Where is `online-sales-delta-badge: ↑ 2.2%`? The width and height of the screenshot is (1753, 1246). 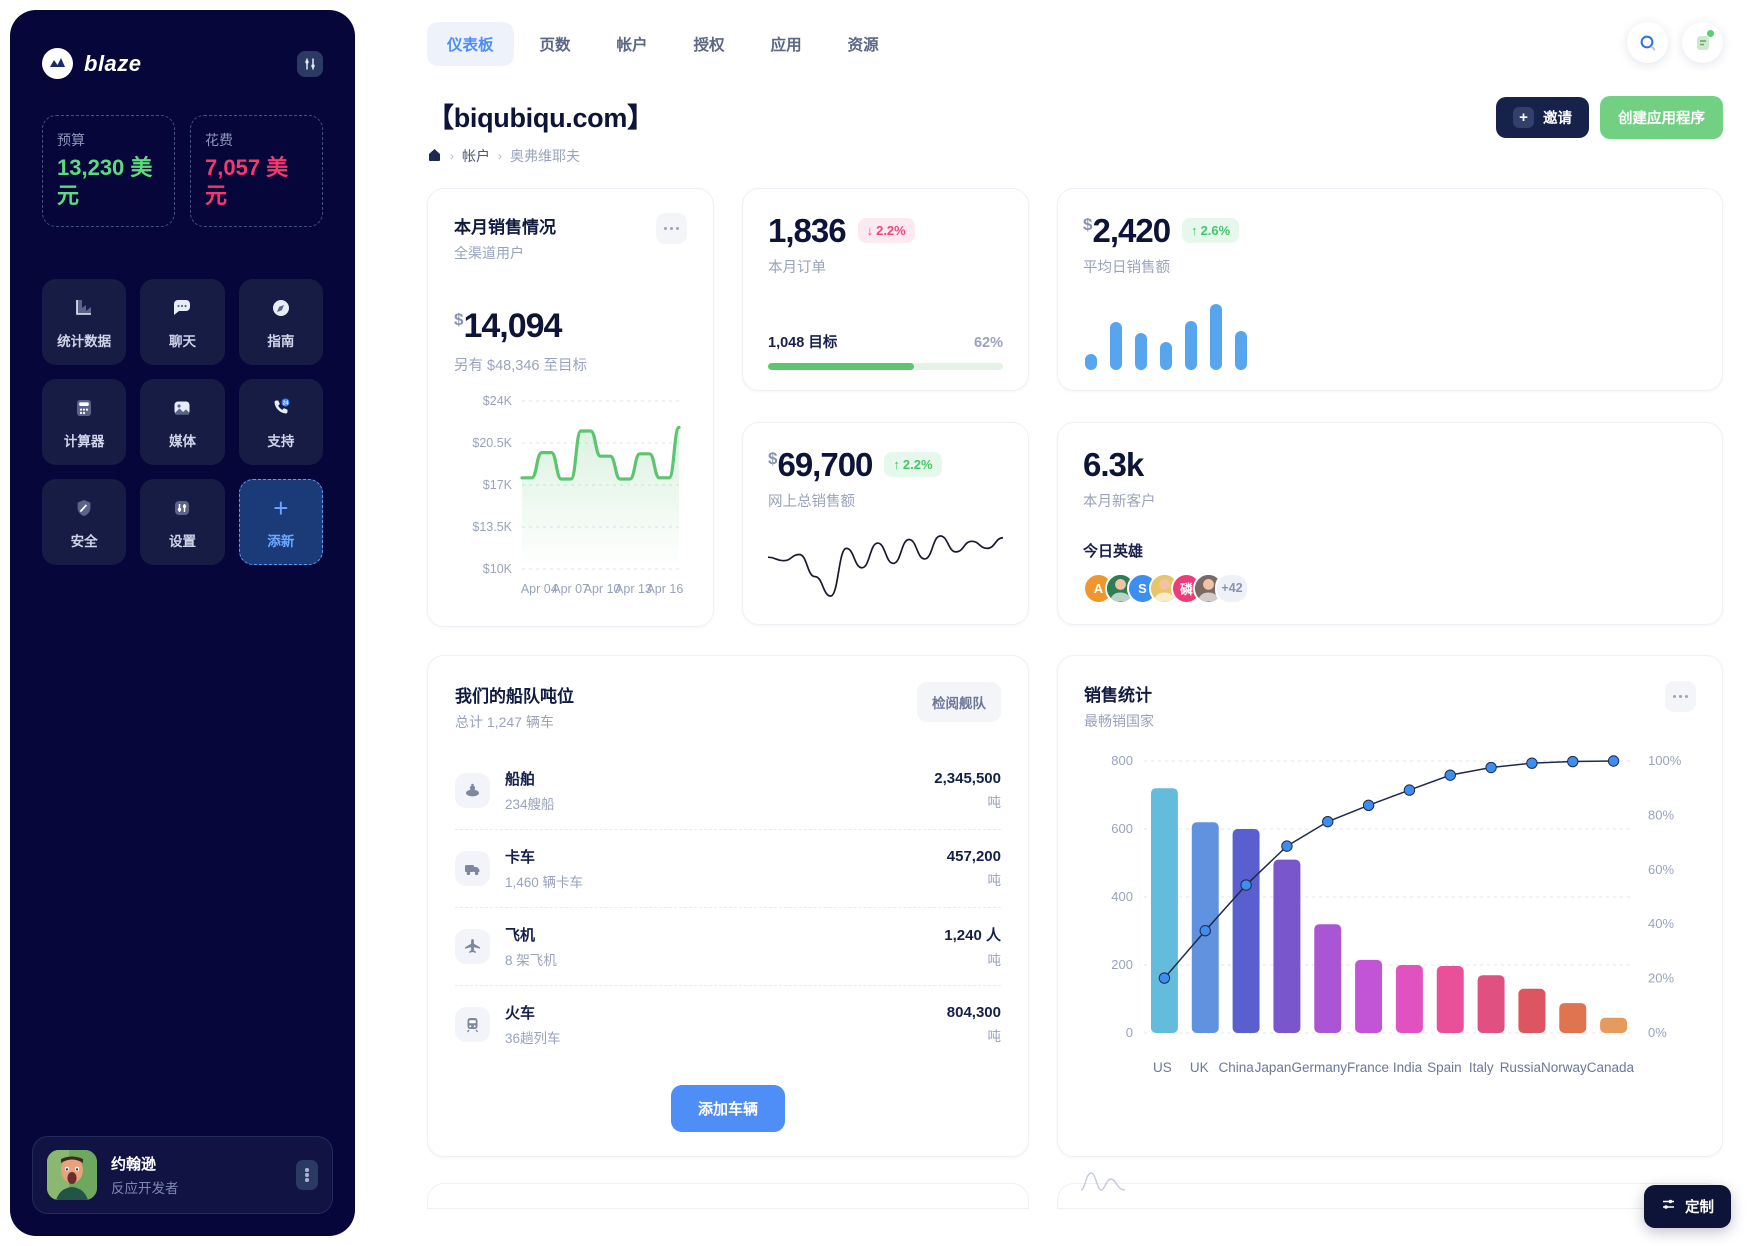
online-sales-delta-badge: ↑ 2.2% is located at coordinates (913, 464).